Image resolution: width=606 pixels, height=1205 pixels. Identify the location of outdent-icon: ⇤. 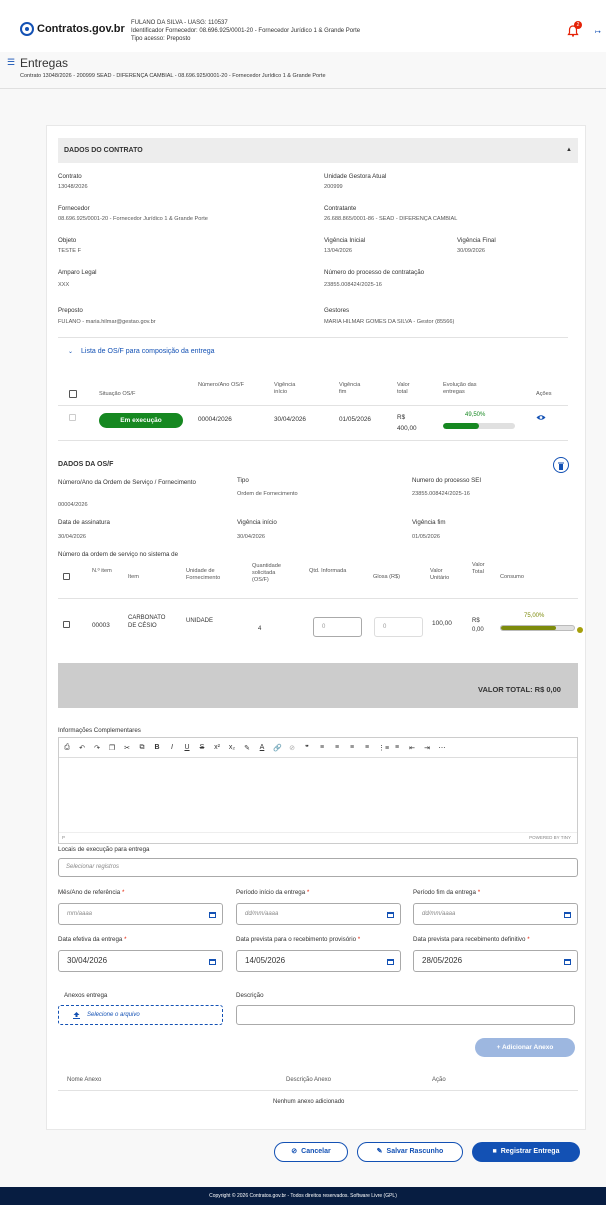
(412, 748).